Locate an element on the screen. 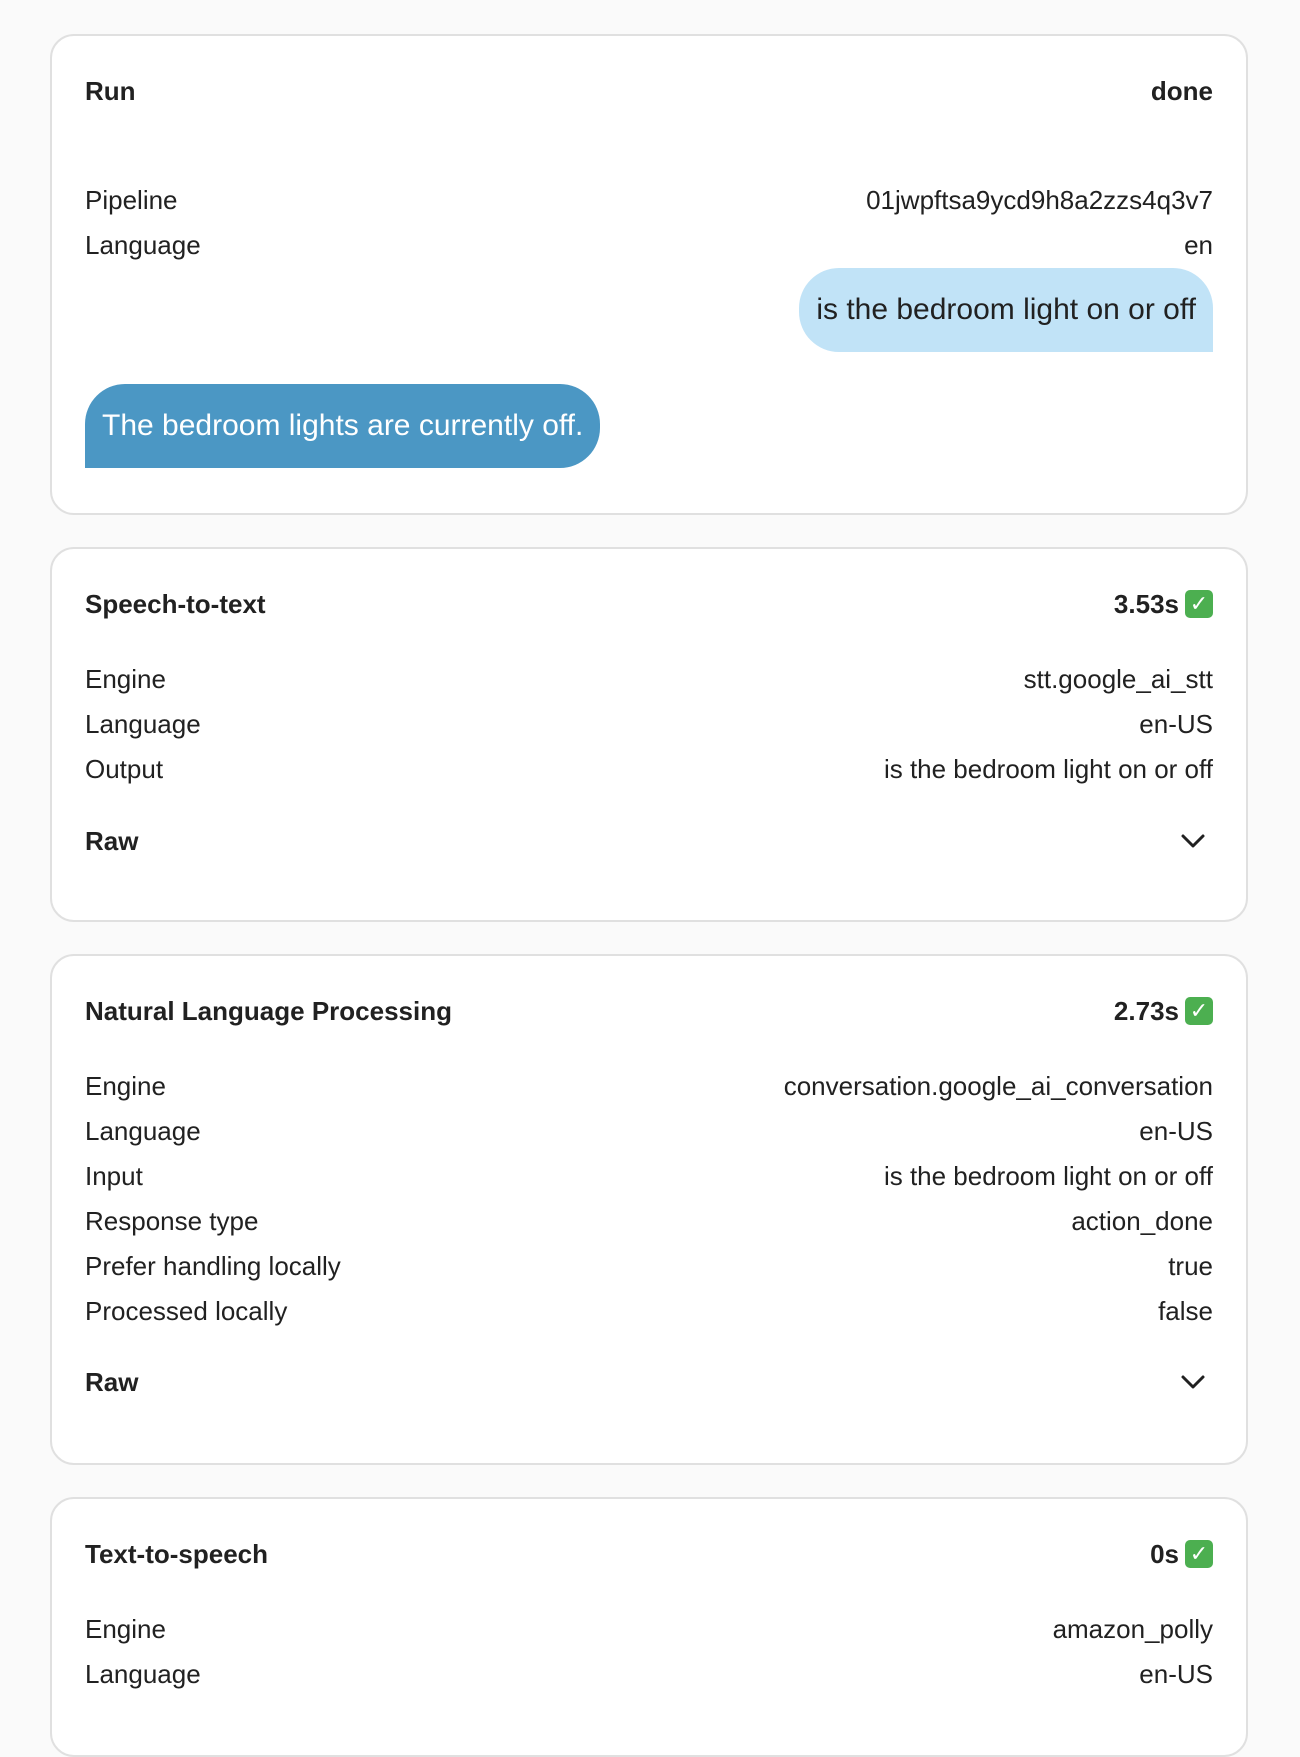 This screenshot has width=1300, height=1757. tts-duration: 0s is located at coordinates (1164, 1553).